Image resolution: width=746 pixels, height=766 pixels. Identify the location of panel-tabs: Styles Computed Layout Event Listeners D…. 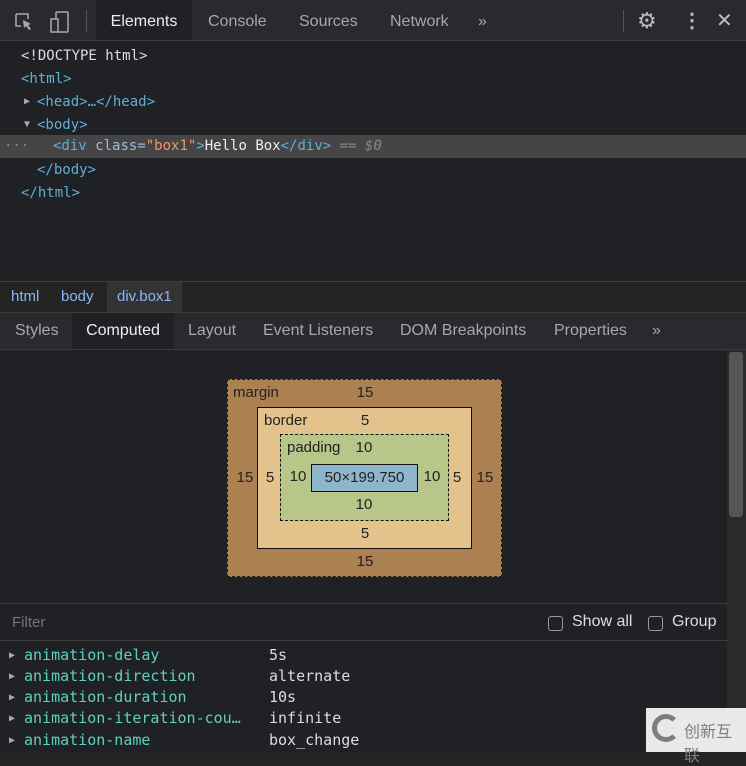
(373, 331).